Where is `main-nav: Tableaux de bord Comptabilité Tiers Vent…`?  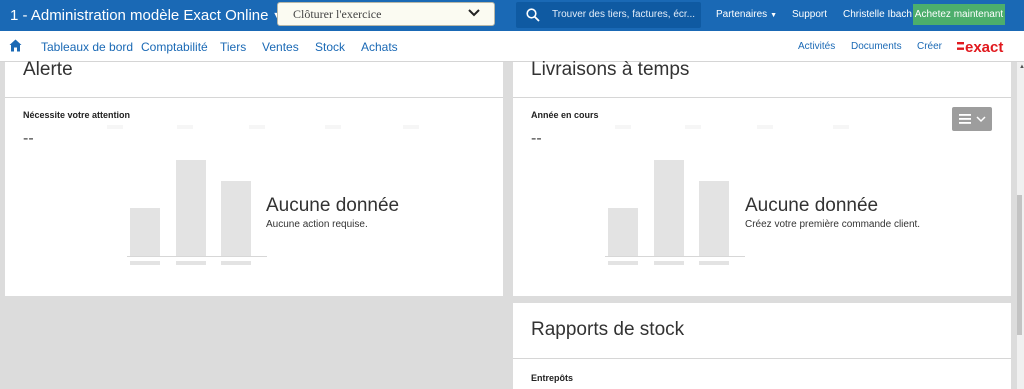 main-nav: Tableaux de bord Comptabilité Tiers Vent… is located at coordinates (512, 46).